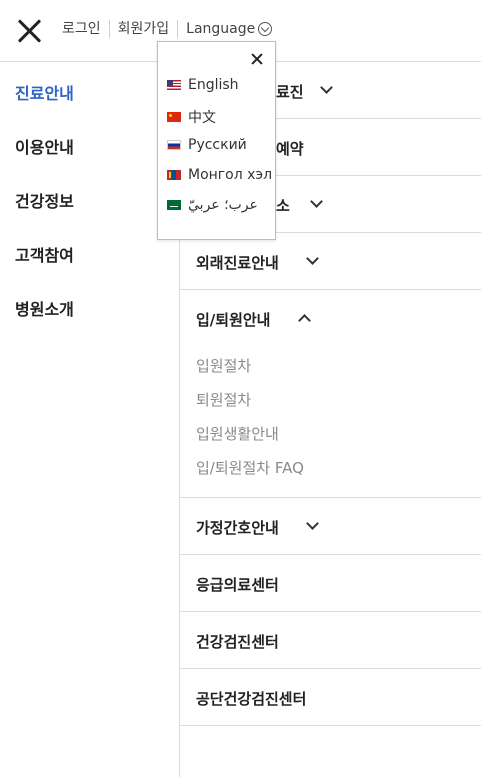  I want to click on chevron-down-circle-icon, so click(265, 29).